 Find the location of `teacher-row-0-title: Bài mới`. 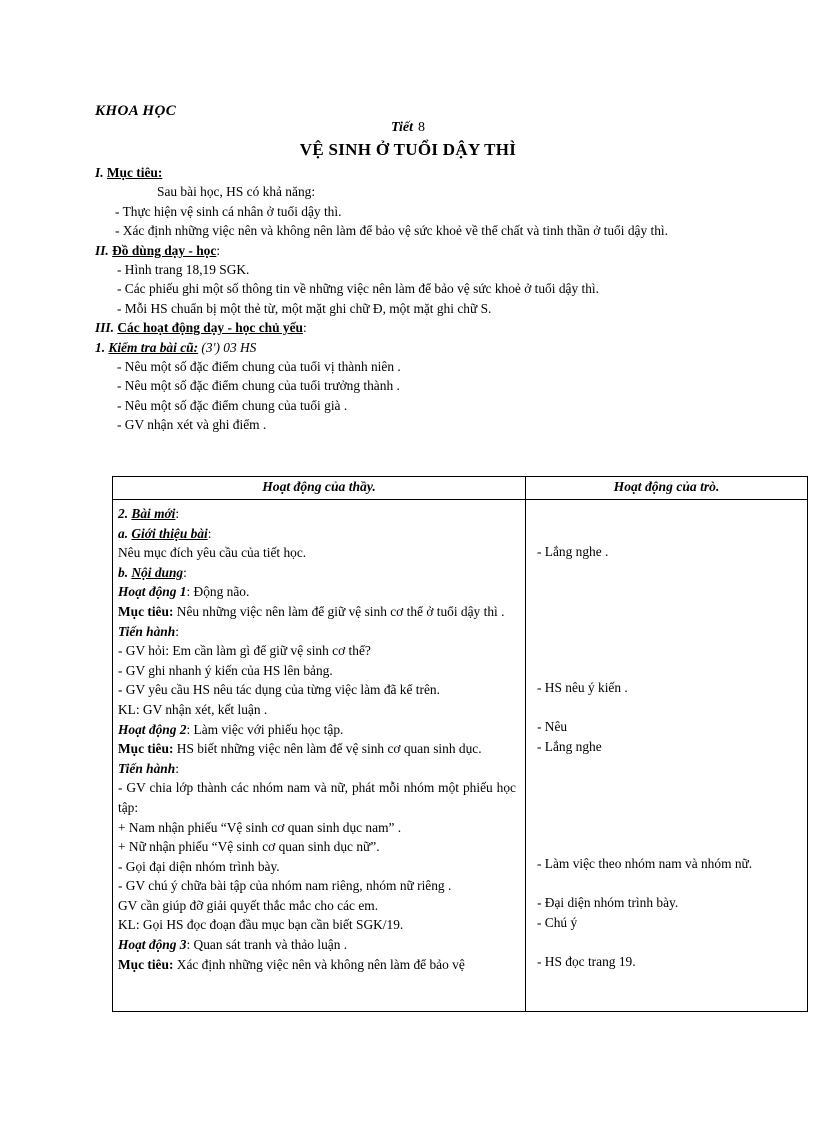

teacher-row-0-title: Bài mới is located at coordinates (153, 513).